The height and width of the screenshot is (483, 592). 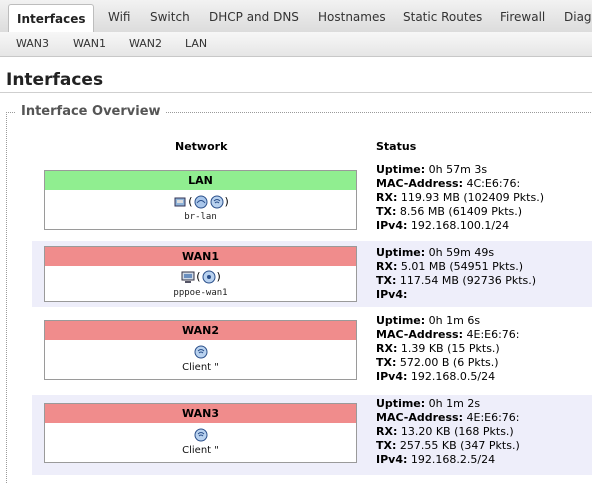 What do you see at coordinates (32, 44) in the screenshot?
I see `subtab-wan3: WAN3` at bounding box center [32, 44].